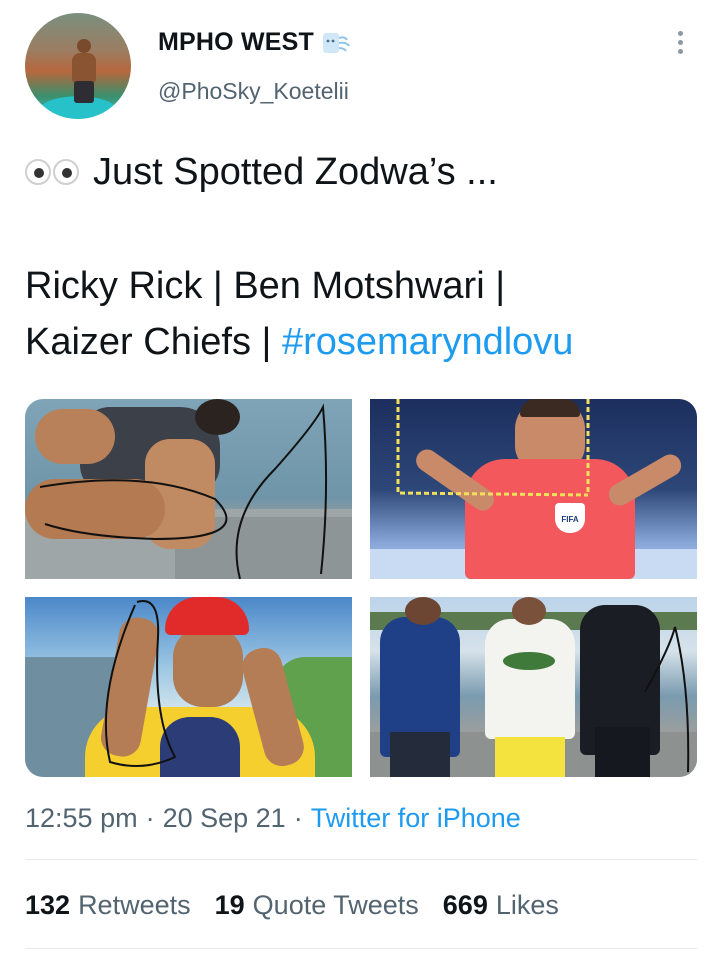 Image resolution: width=720 pixels, height=954 pixels. What do you see at coordinates (153, 342) in the screenshot?
I see `tweet-text-kaizer: Kaizer Chiefs |` at bounding box center [153, 342].